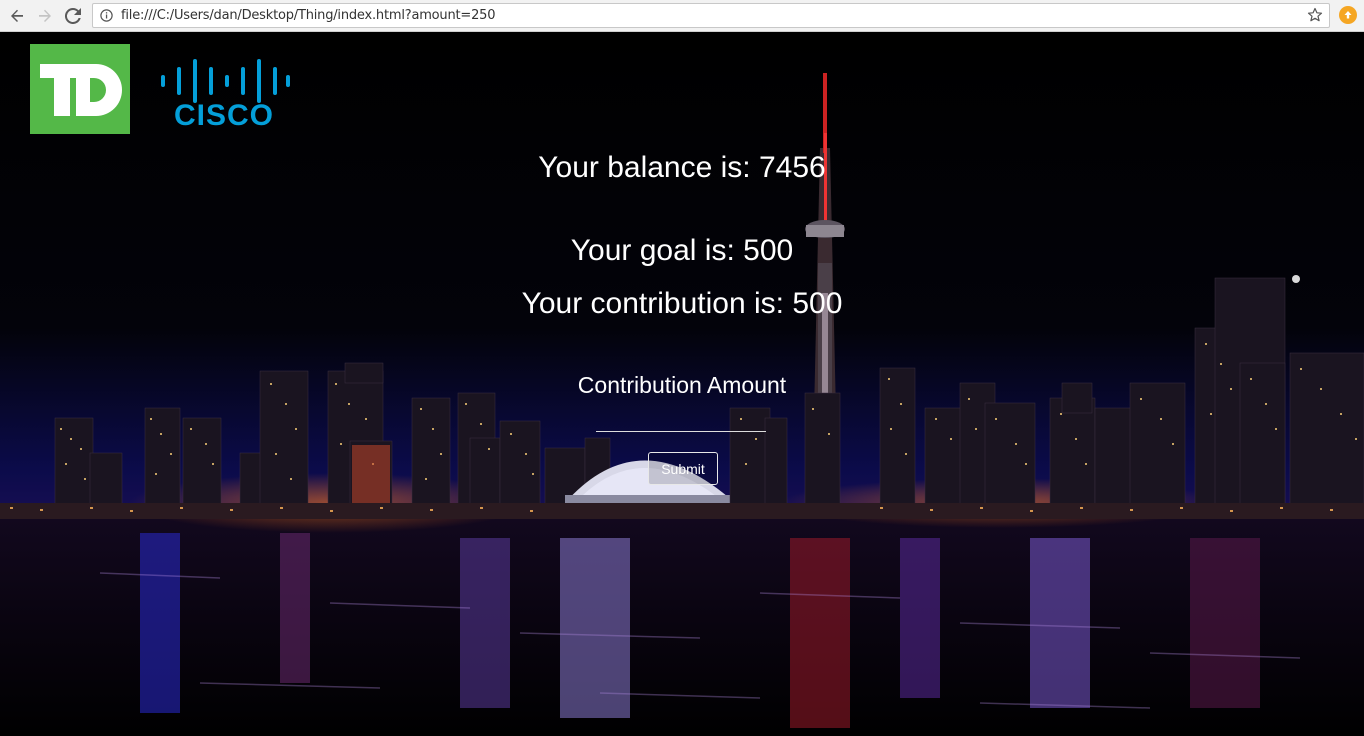 The height and width of the screenshot is (736, 1364). What do you see at coordinates (681, 421) in the screenshot?
I see `contribution-amount-input` at bounding box center [681, 421].